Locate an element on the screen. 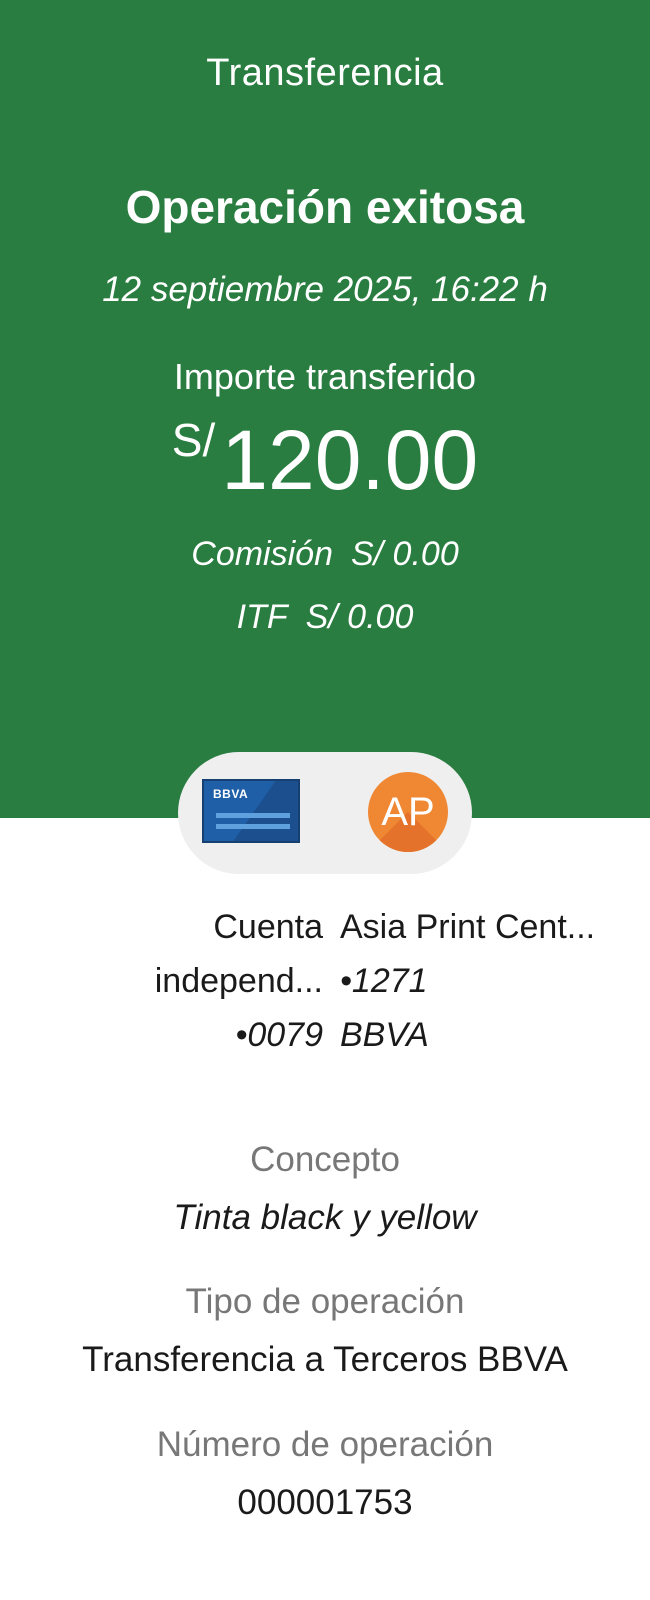  transfer-parties-pill: BBVA AP is located at coordinates (325, 813).